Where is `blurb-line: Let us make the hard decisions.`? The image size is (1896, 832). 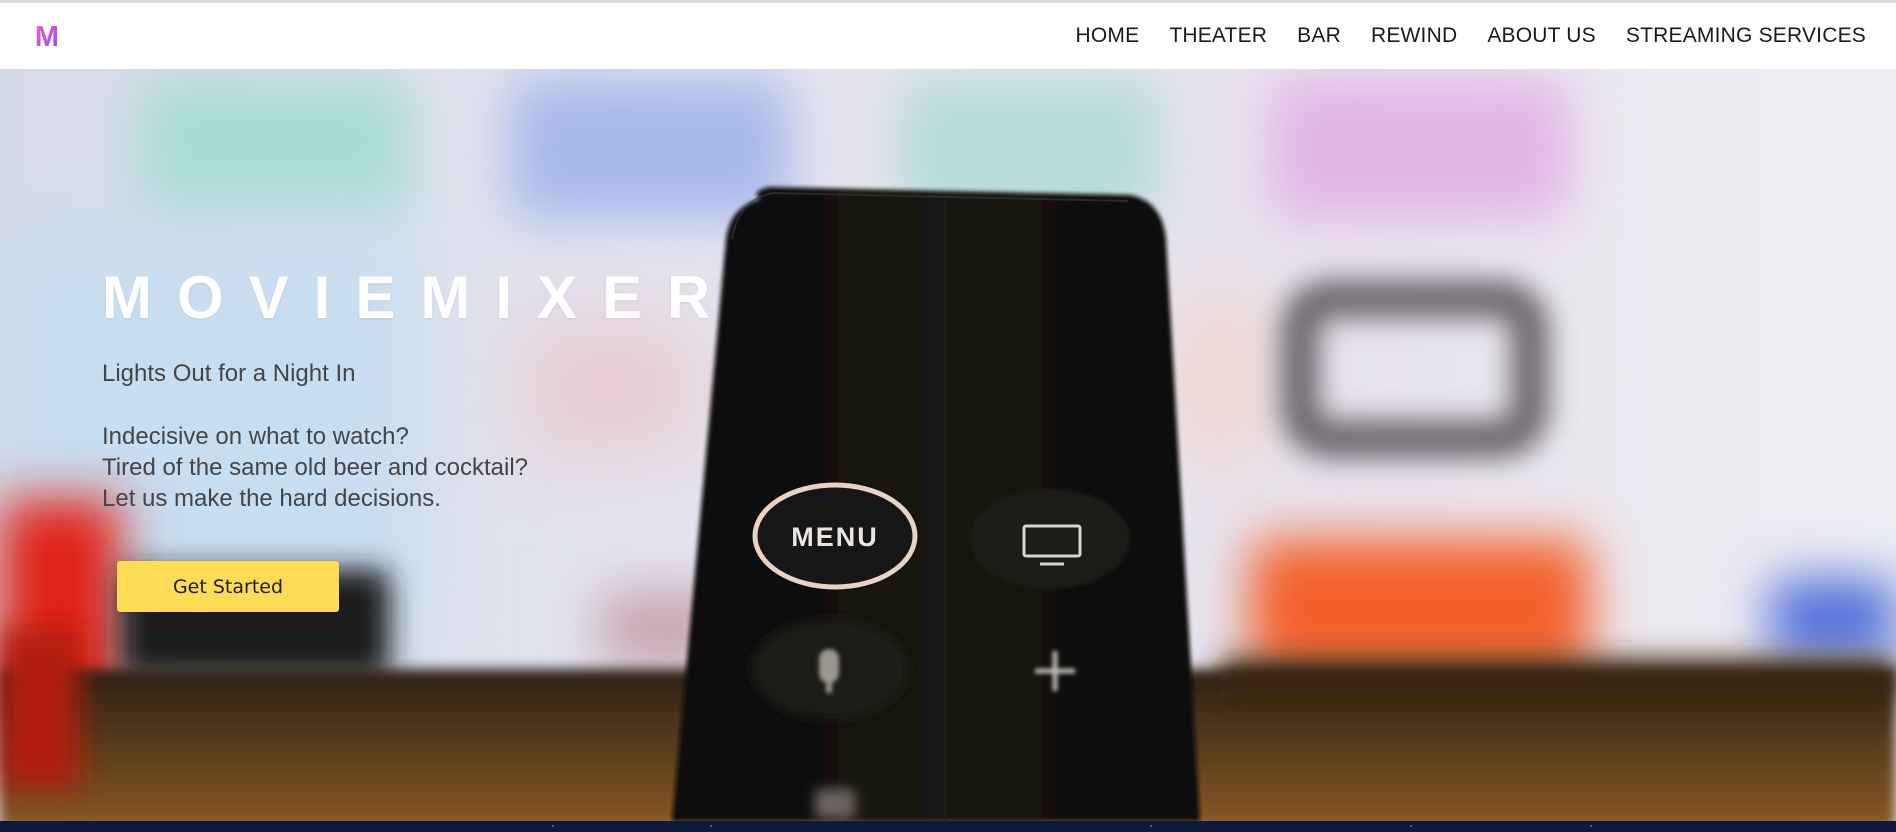 blurb-line: Let us make the hard decisions. is located at coordinates (271, 498).